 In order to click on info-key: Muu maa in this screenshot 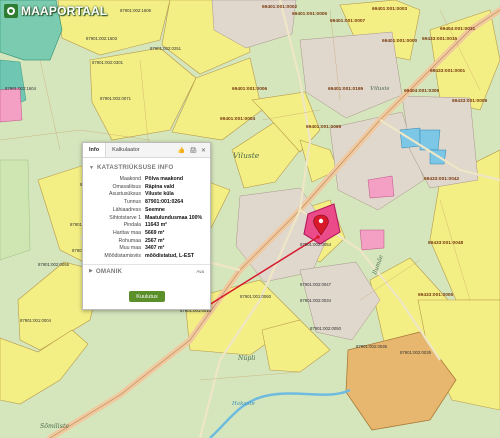, I will do `click(130, 248)`.